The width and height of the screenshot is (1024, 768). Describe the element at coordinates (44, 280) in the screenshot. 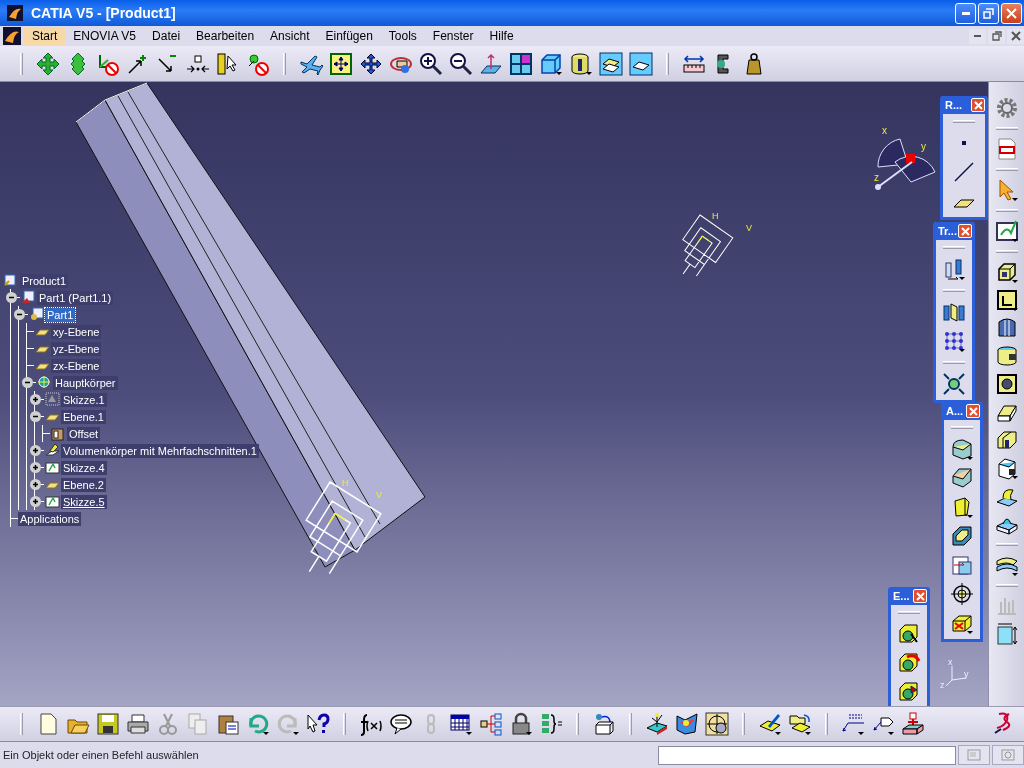

I see `tree-node-label: Product1` at that location.